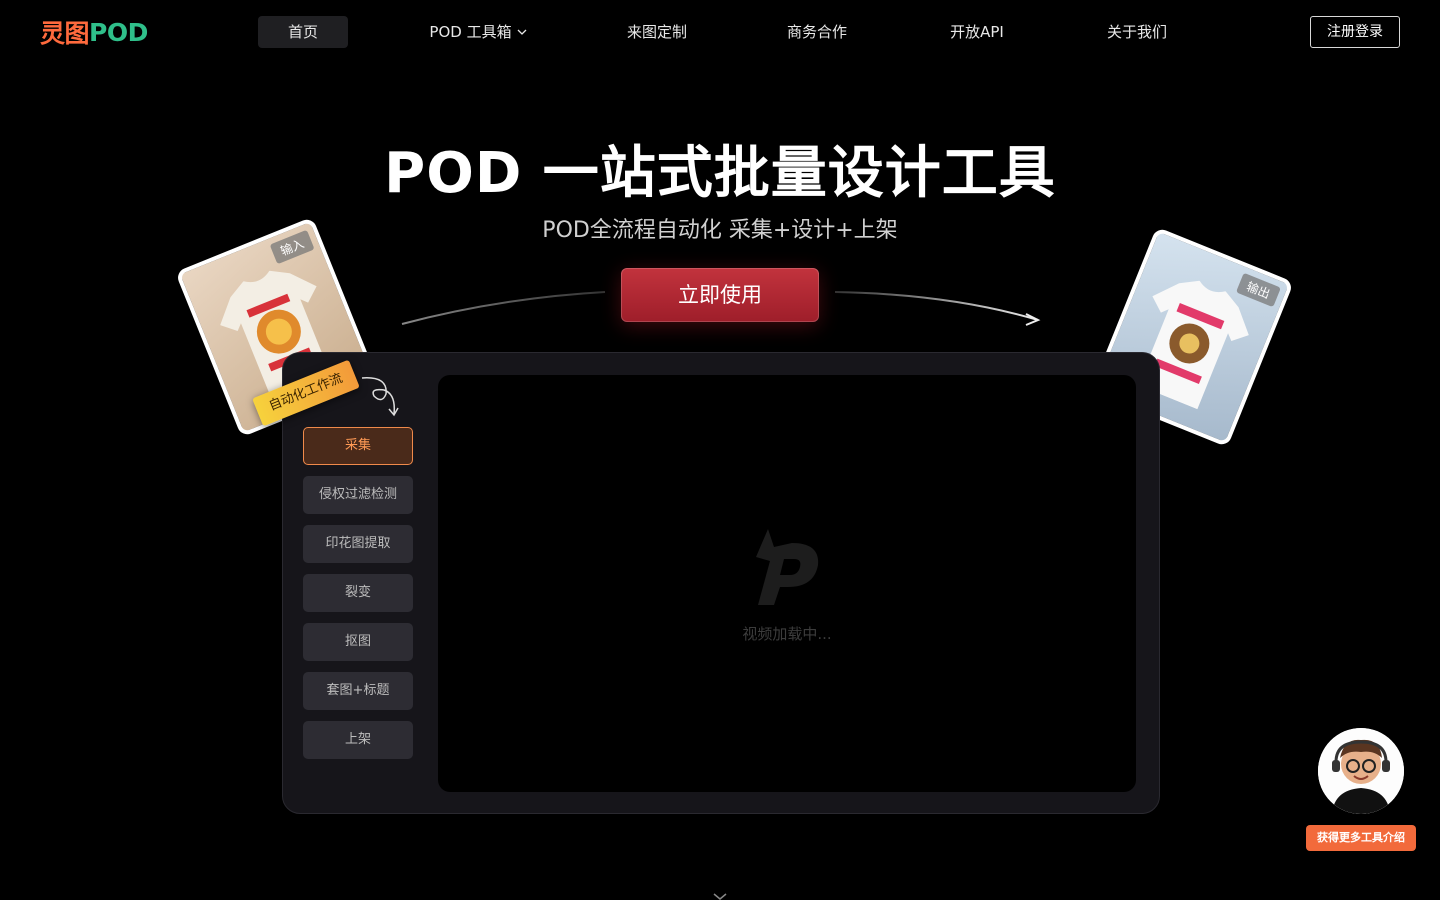 The height and width of the screenshot is (900, 1440). I want to click on nav-item-label: 关于我们, so click(1136, 32).